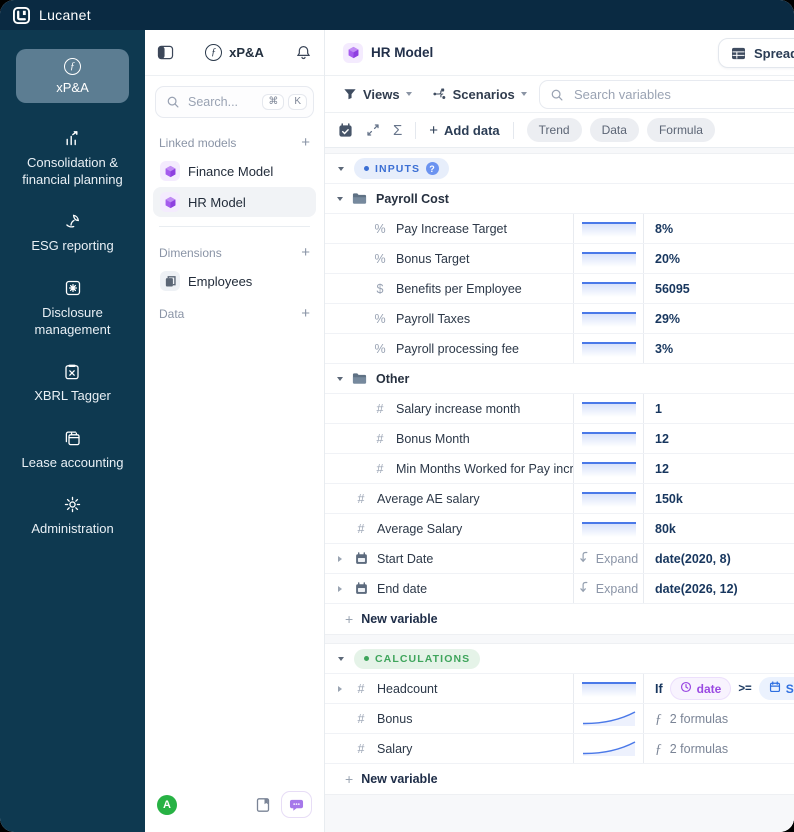 The width and height of the screenshot is (794, 832). What do you see at coordinates (559, 689) in the screenshot?
I see `table-row: # Headcount If date >= Start Date` at bounding box center [559, 689].